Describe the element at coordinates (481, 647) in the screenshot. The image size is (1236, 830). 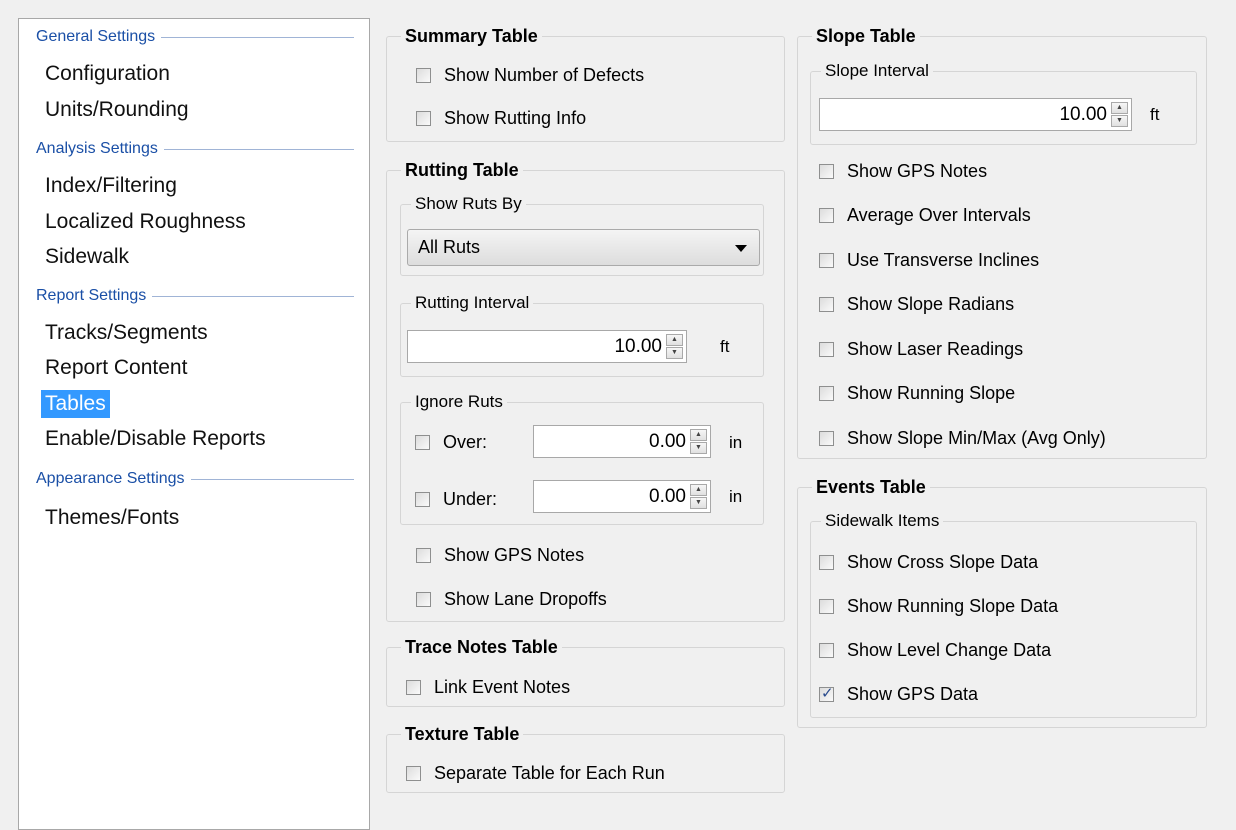
I see `trace-notes-table-title: Trace Notes Table` at that location.